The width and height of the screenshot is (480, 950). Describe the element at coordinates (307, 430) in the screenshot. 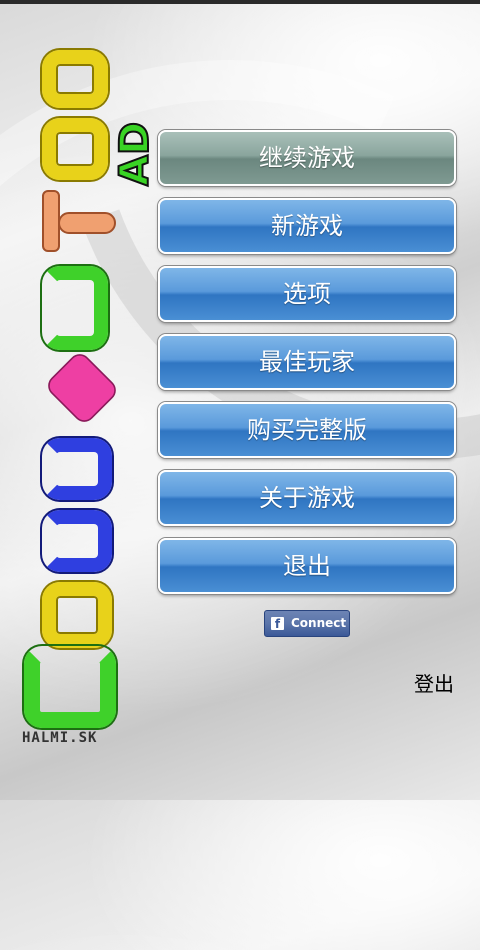

I see `buy-full-version-button: 购买完整版` at that location.